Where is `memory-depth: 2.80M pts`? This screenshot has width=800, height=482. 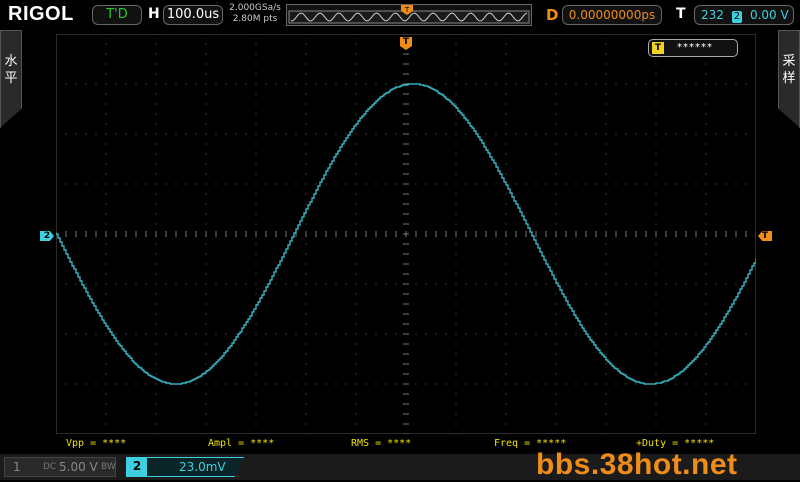 memory-depth: 2.80M pts is located at coordinates (255, 19).